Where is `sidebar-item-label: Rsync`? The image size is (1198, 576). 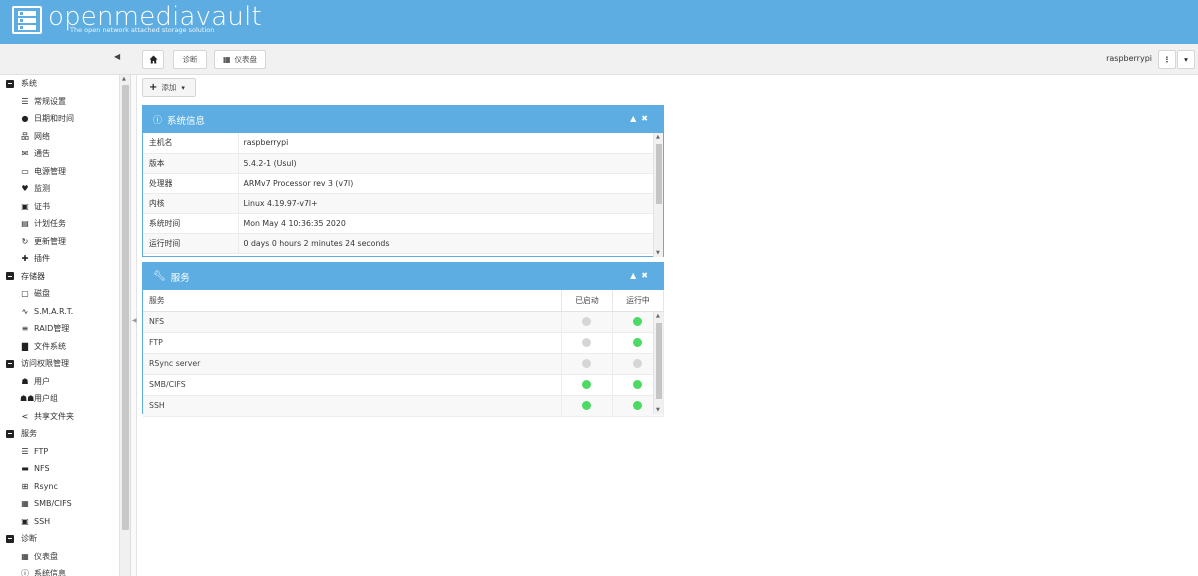
sidebar-item-label: Rsync is located at coordinates (46, 486).